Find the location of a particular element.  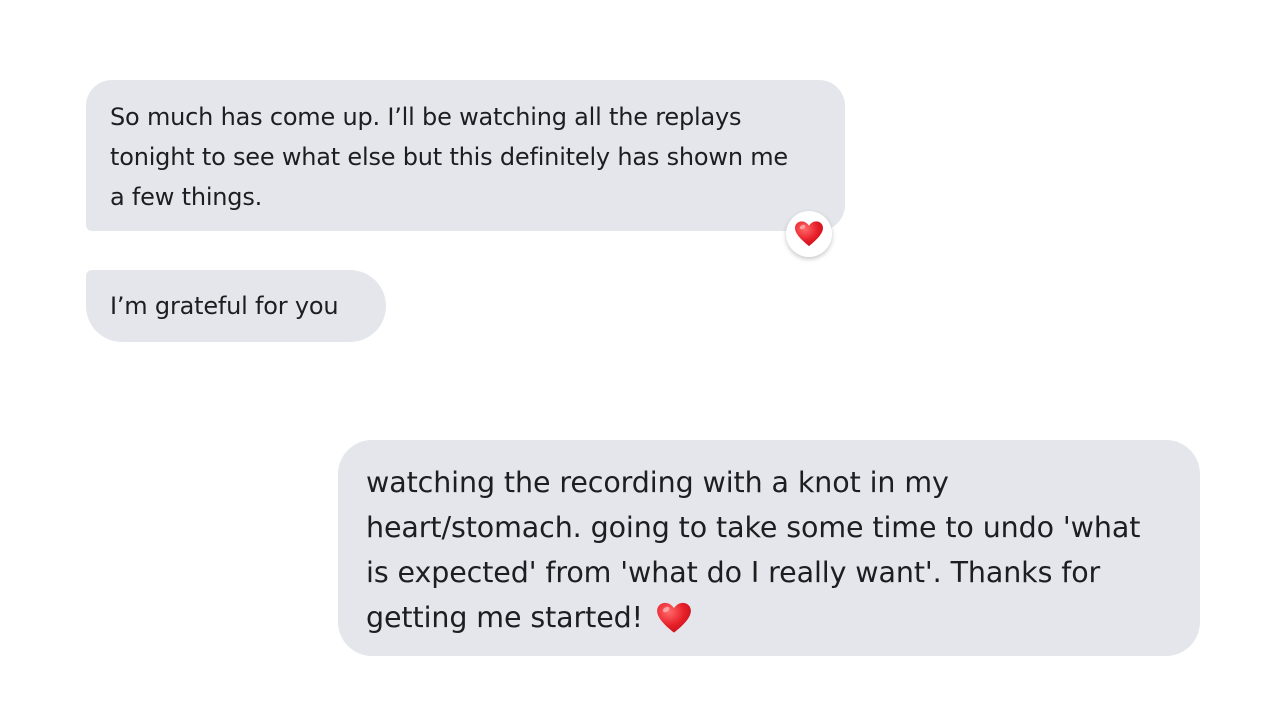

message-text: I’m grateful for you is located at coordinates (224, 306).